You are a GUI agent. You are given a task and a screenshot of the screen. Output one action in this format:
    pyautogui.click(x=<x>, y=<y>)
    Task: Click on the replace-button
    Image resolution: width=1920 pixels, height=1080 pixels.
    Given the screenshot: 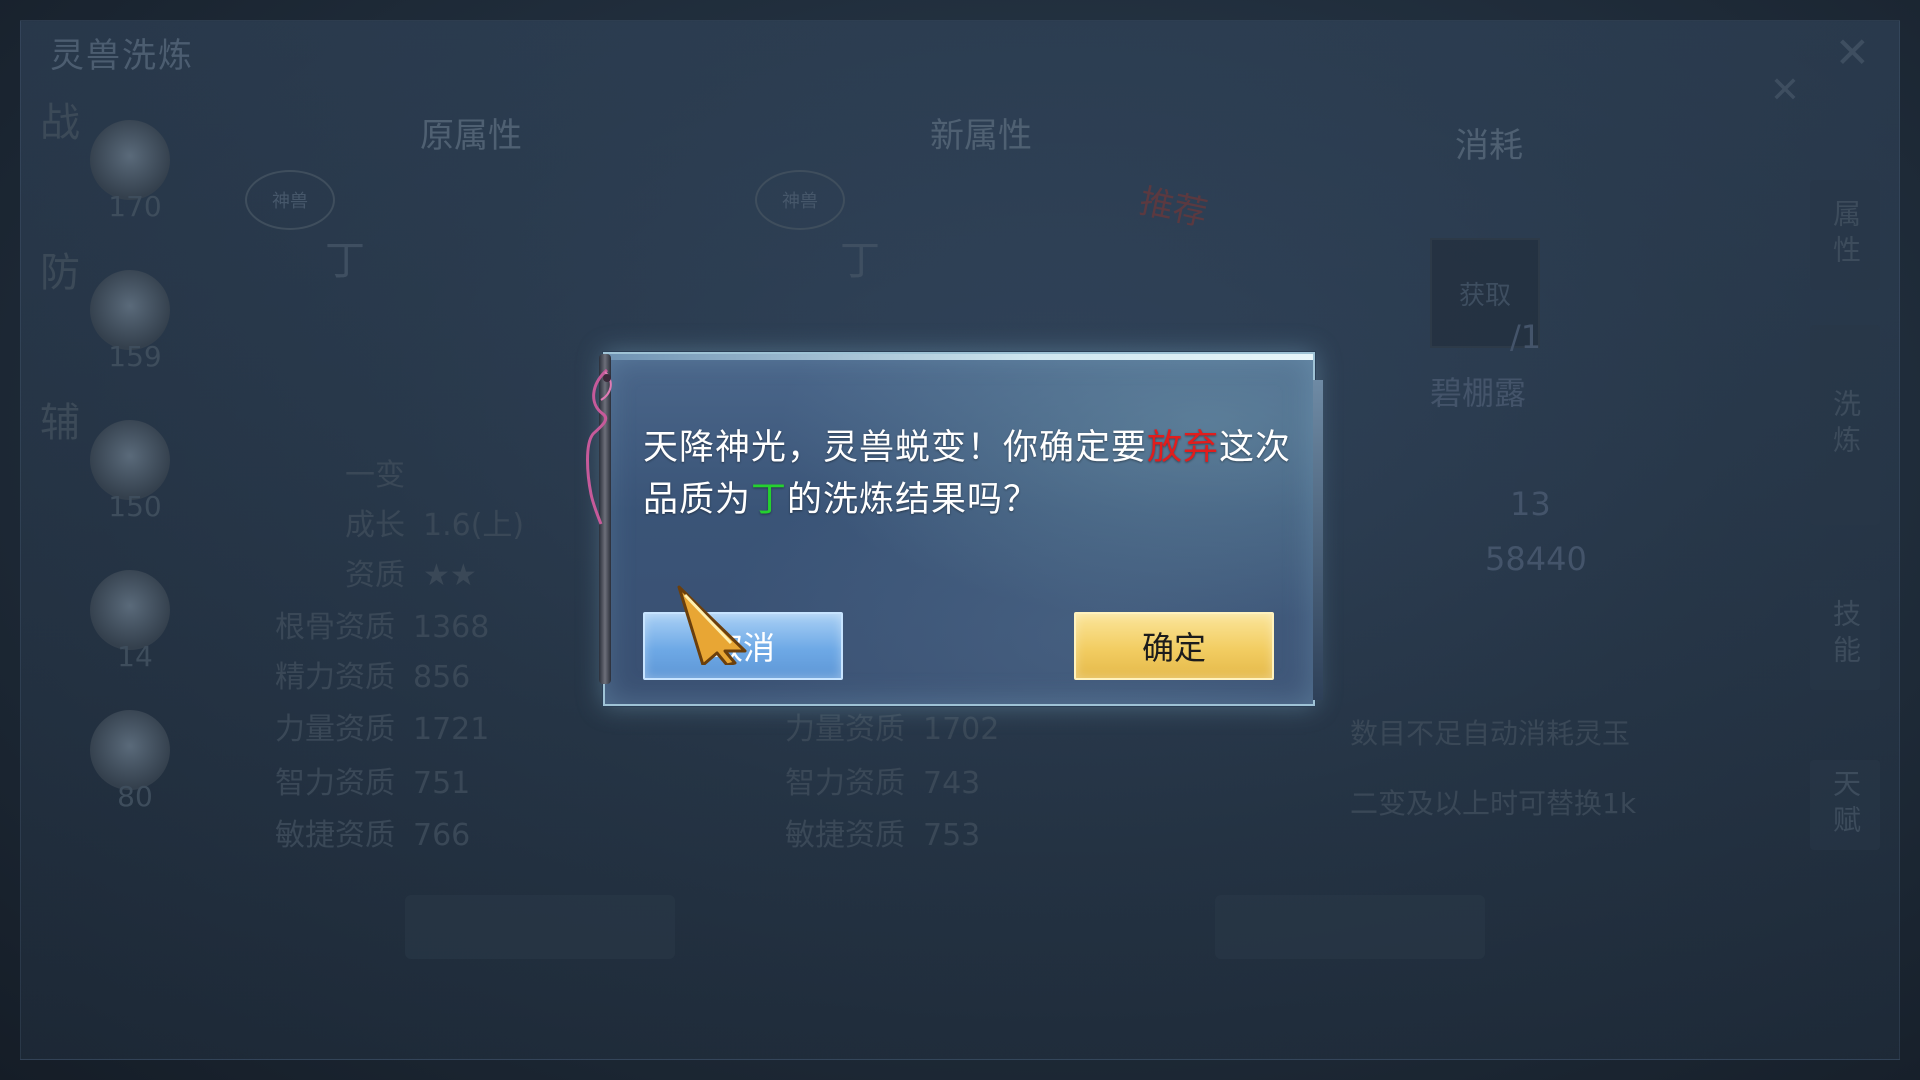 What is the action you would take?
    pyautogui.click(x=1350, y=927)
    